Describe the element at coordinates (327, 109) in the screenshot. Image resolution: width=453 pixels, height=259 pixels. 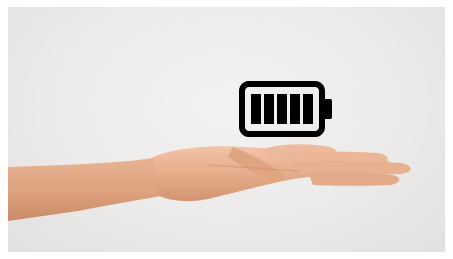
I see `battery-terminal` at that location.